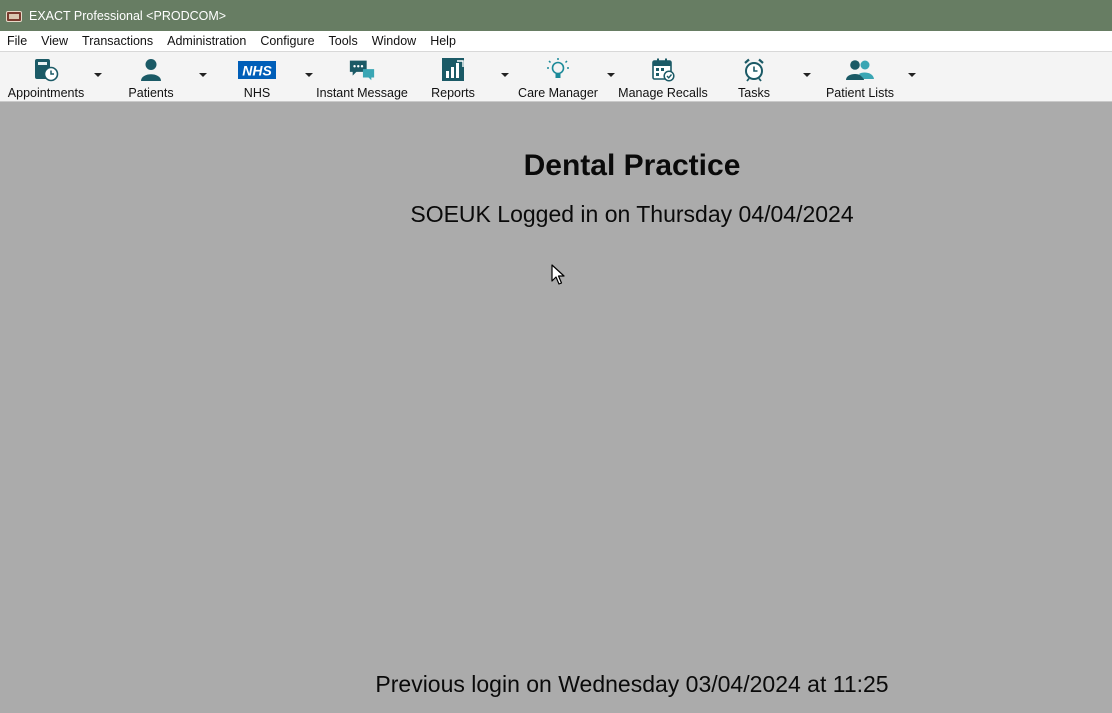 This screenshot has width=1112, height=713. Describe the element at coordinates (807, 75) in the screenshot. I see `tasks-dropdown-icon` at that location.